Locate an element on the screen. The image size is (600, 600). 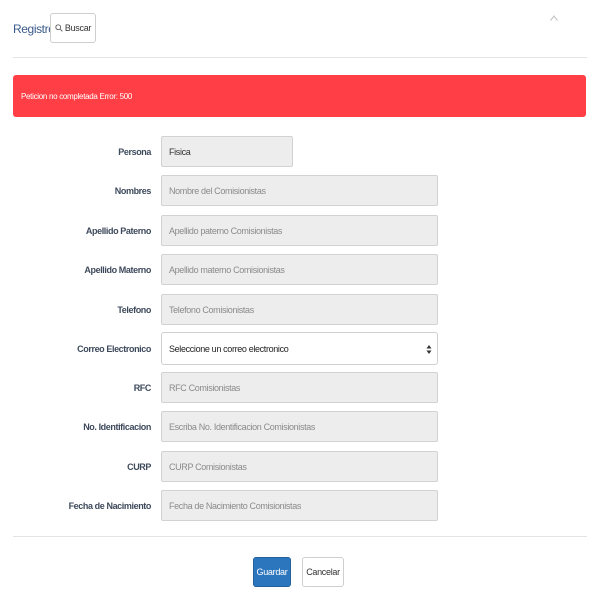
label-apellido-paterno: Apellido Paterno is located at coordinates (118, 231).